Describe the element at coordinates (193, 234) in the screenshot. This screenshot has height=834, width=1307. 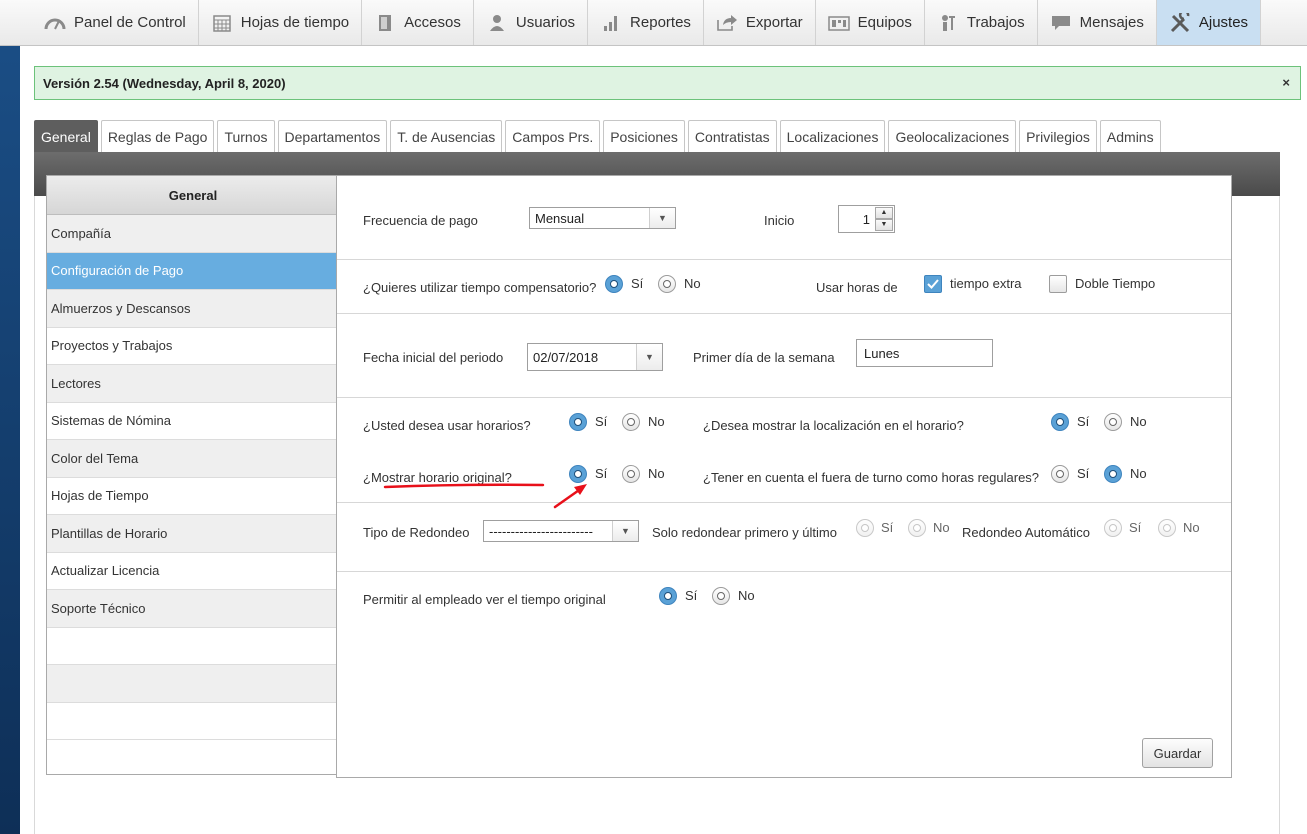
I see `side-item-compania: Compañía` at that location.